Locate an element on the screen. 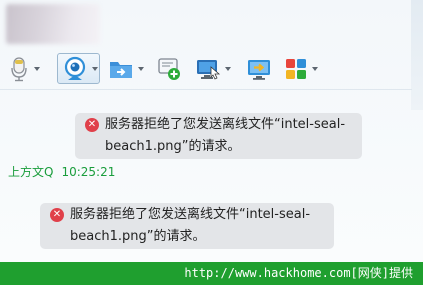 This screenshot has width=423, height=285. share-screen-button is located at coordinates (259, 68).